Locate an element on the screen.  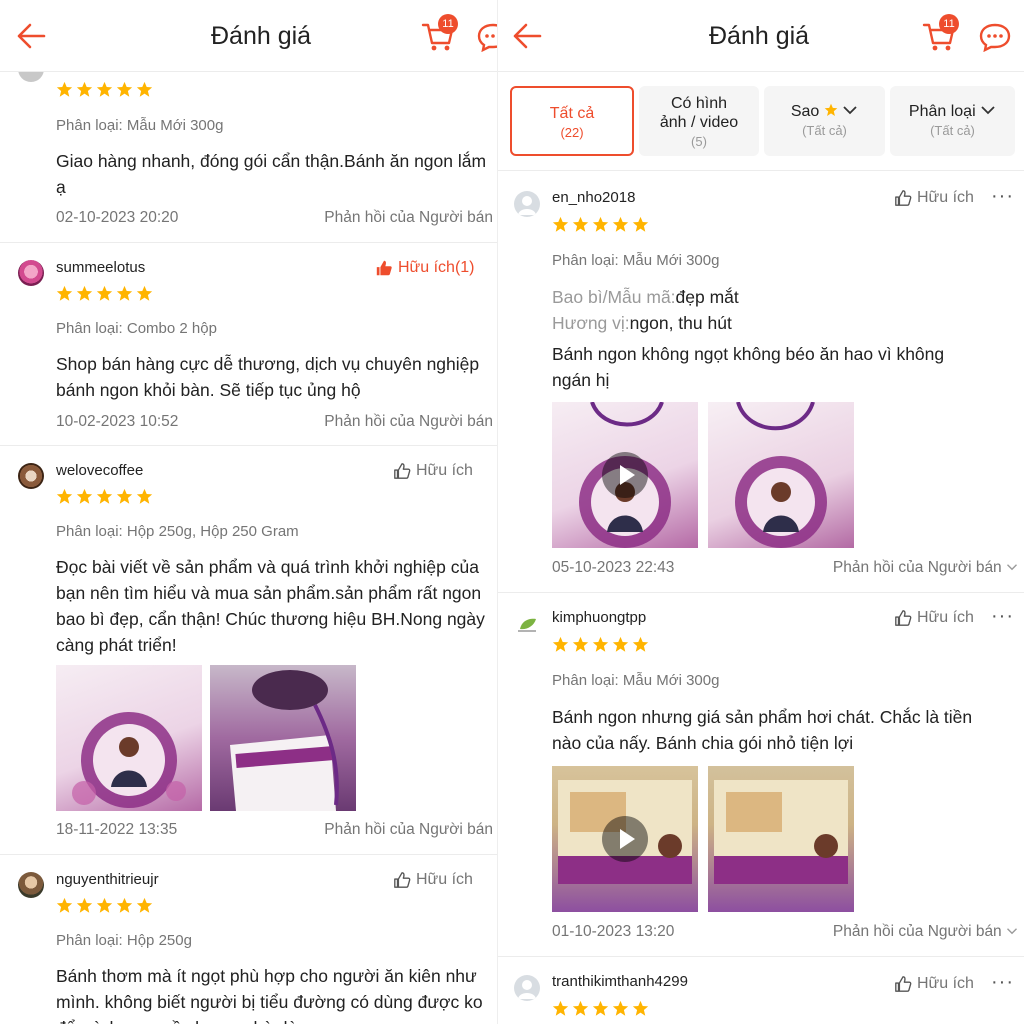
filter-count: (22) is located at coordinates (572, 132).